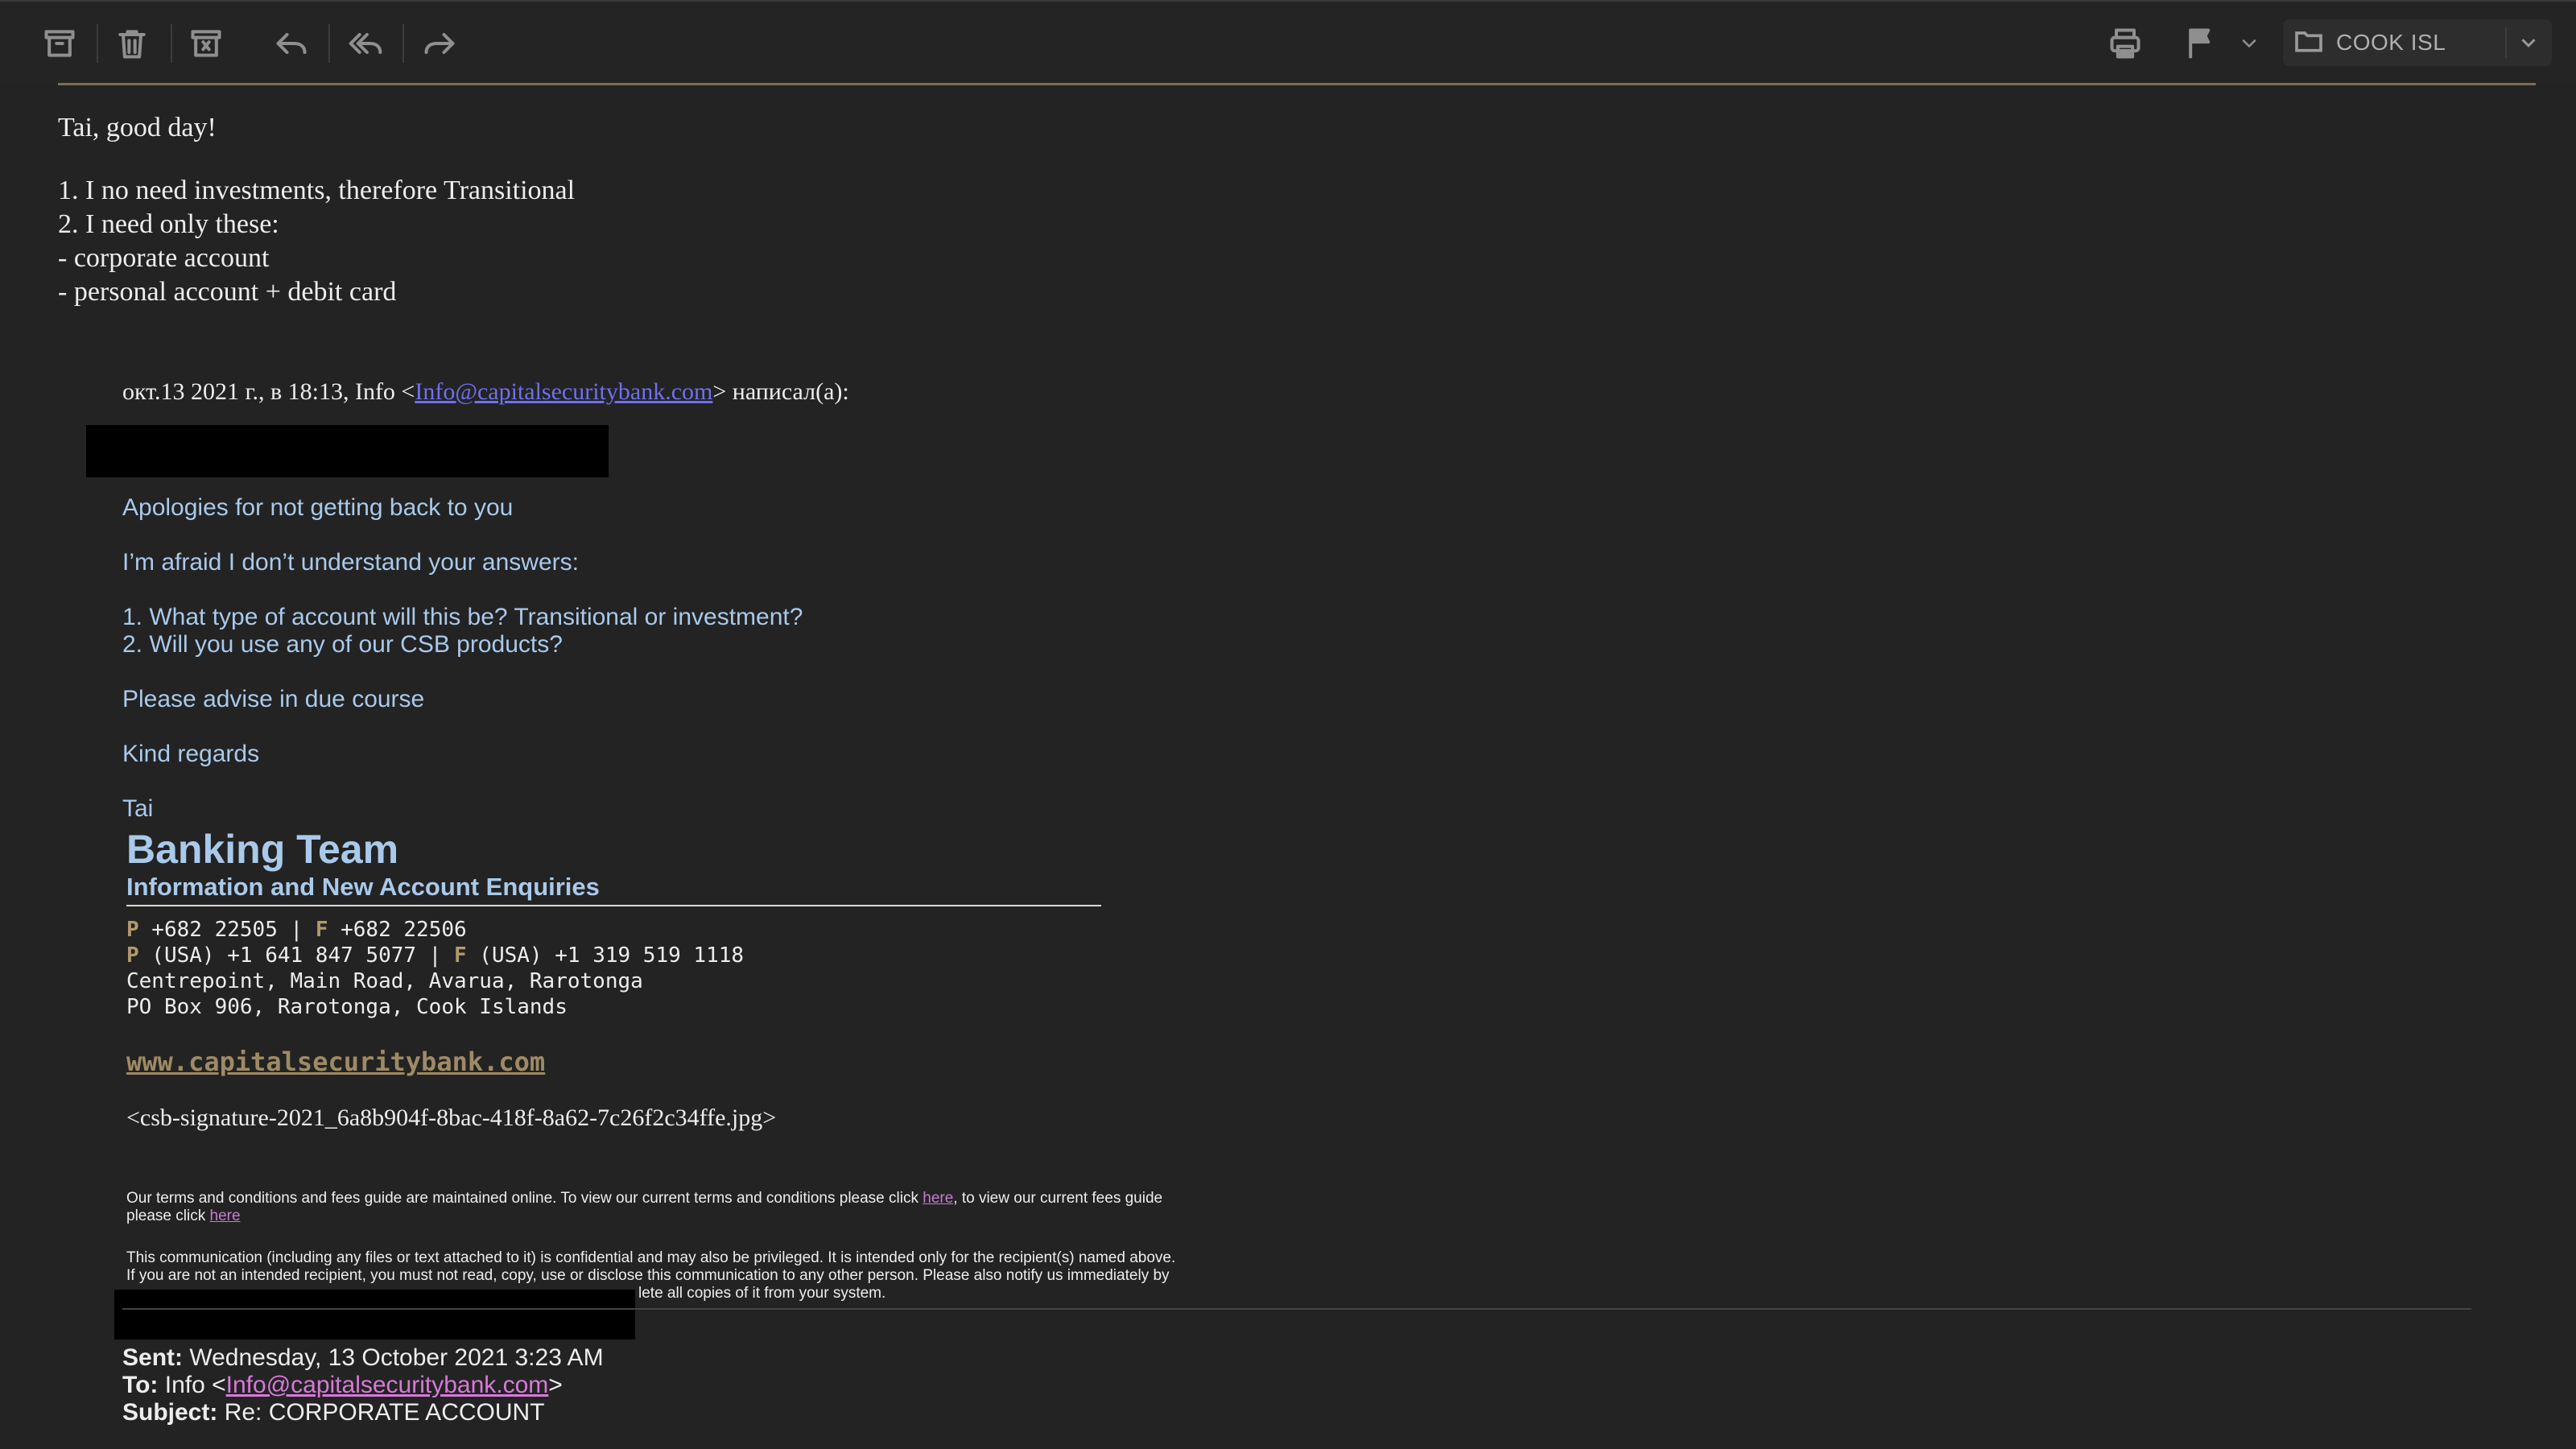  Describe the element at coordinates (164, 258) in the screenshot. I see `reply-line: - corporate account` at that location.